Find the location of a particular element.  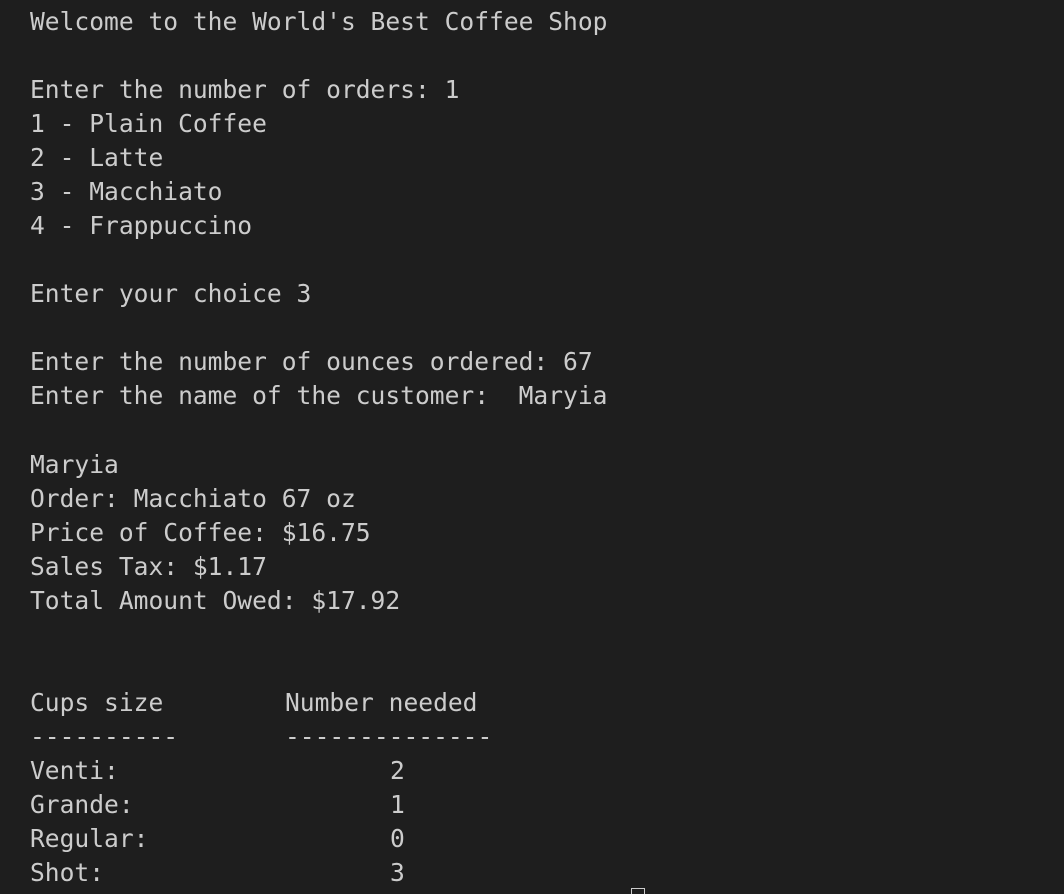

terminal-cursor is located at coordinates (638, 891).